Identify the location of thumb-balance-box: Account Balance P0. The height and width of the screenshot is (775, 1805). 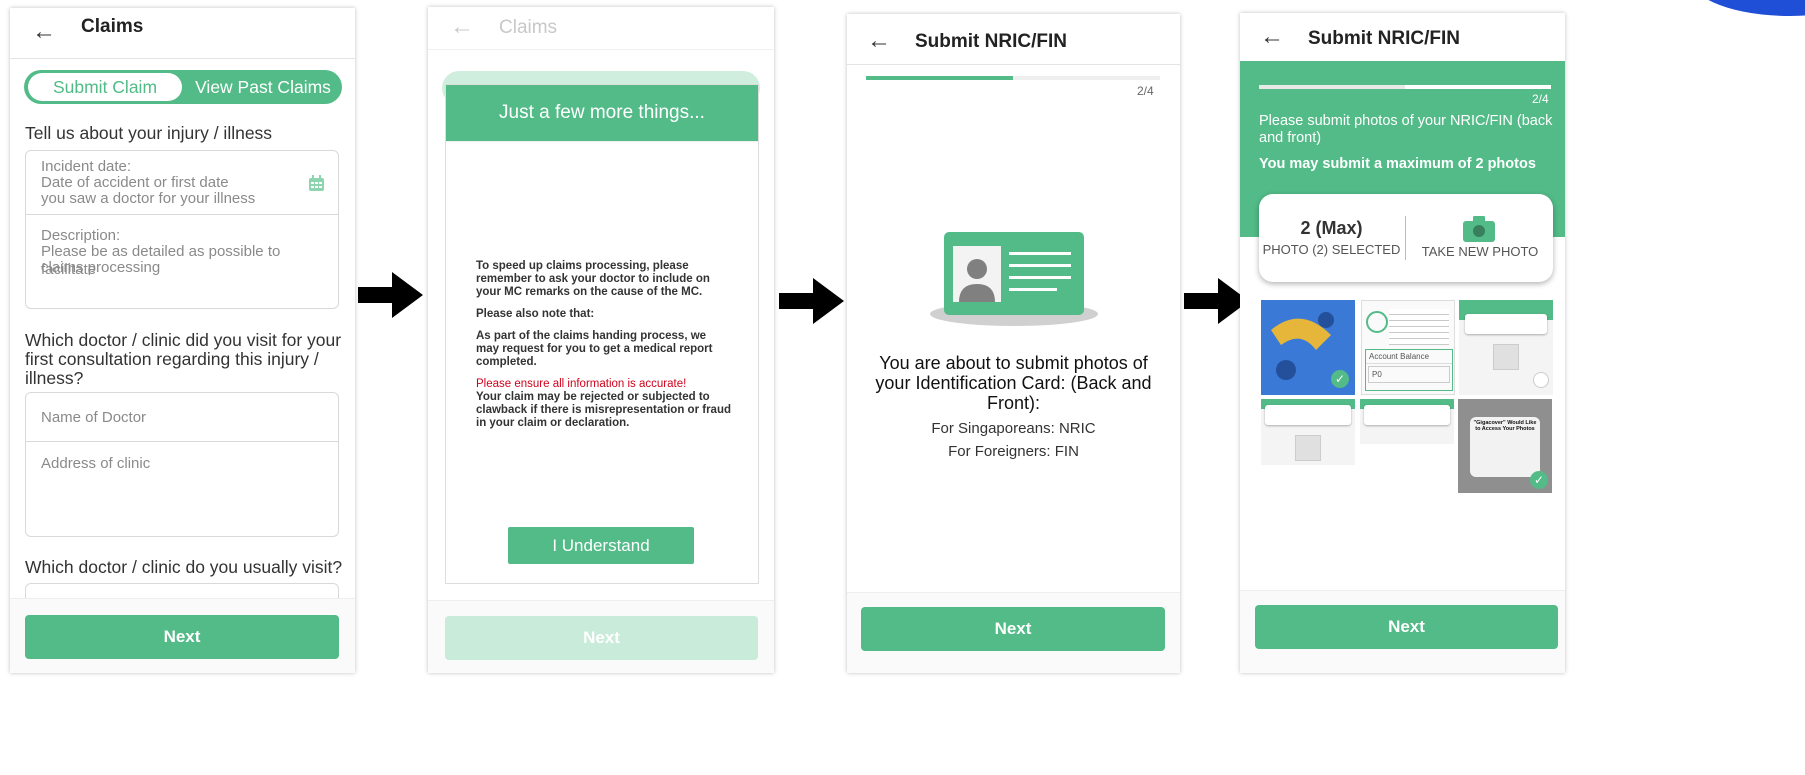
(1409, 370).